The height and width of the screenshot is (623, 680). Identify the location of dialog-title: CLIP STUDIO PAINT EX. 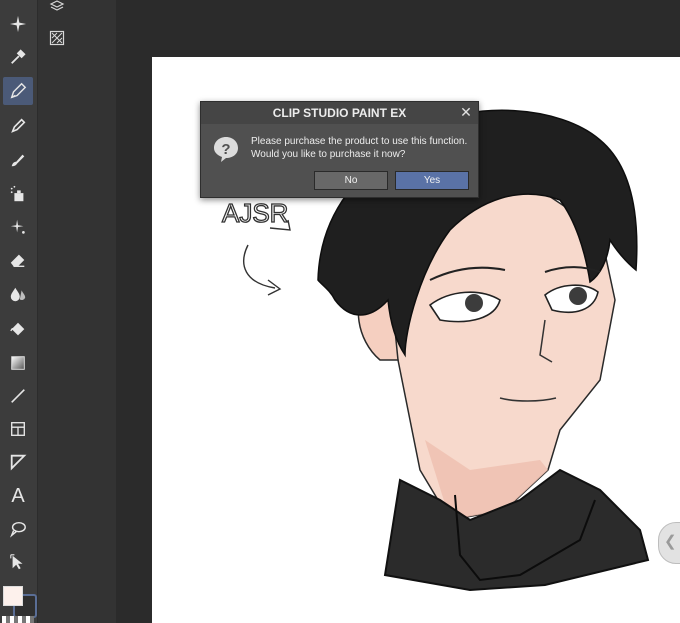
(339, 113).